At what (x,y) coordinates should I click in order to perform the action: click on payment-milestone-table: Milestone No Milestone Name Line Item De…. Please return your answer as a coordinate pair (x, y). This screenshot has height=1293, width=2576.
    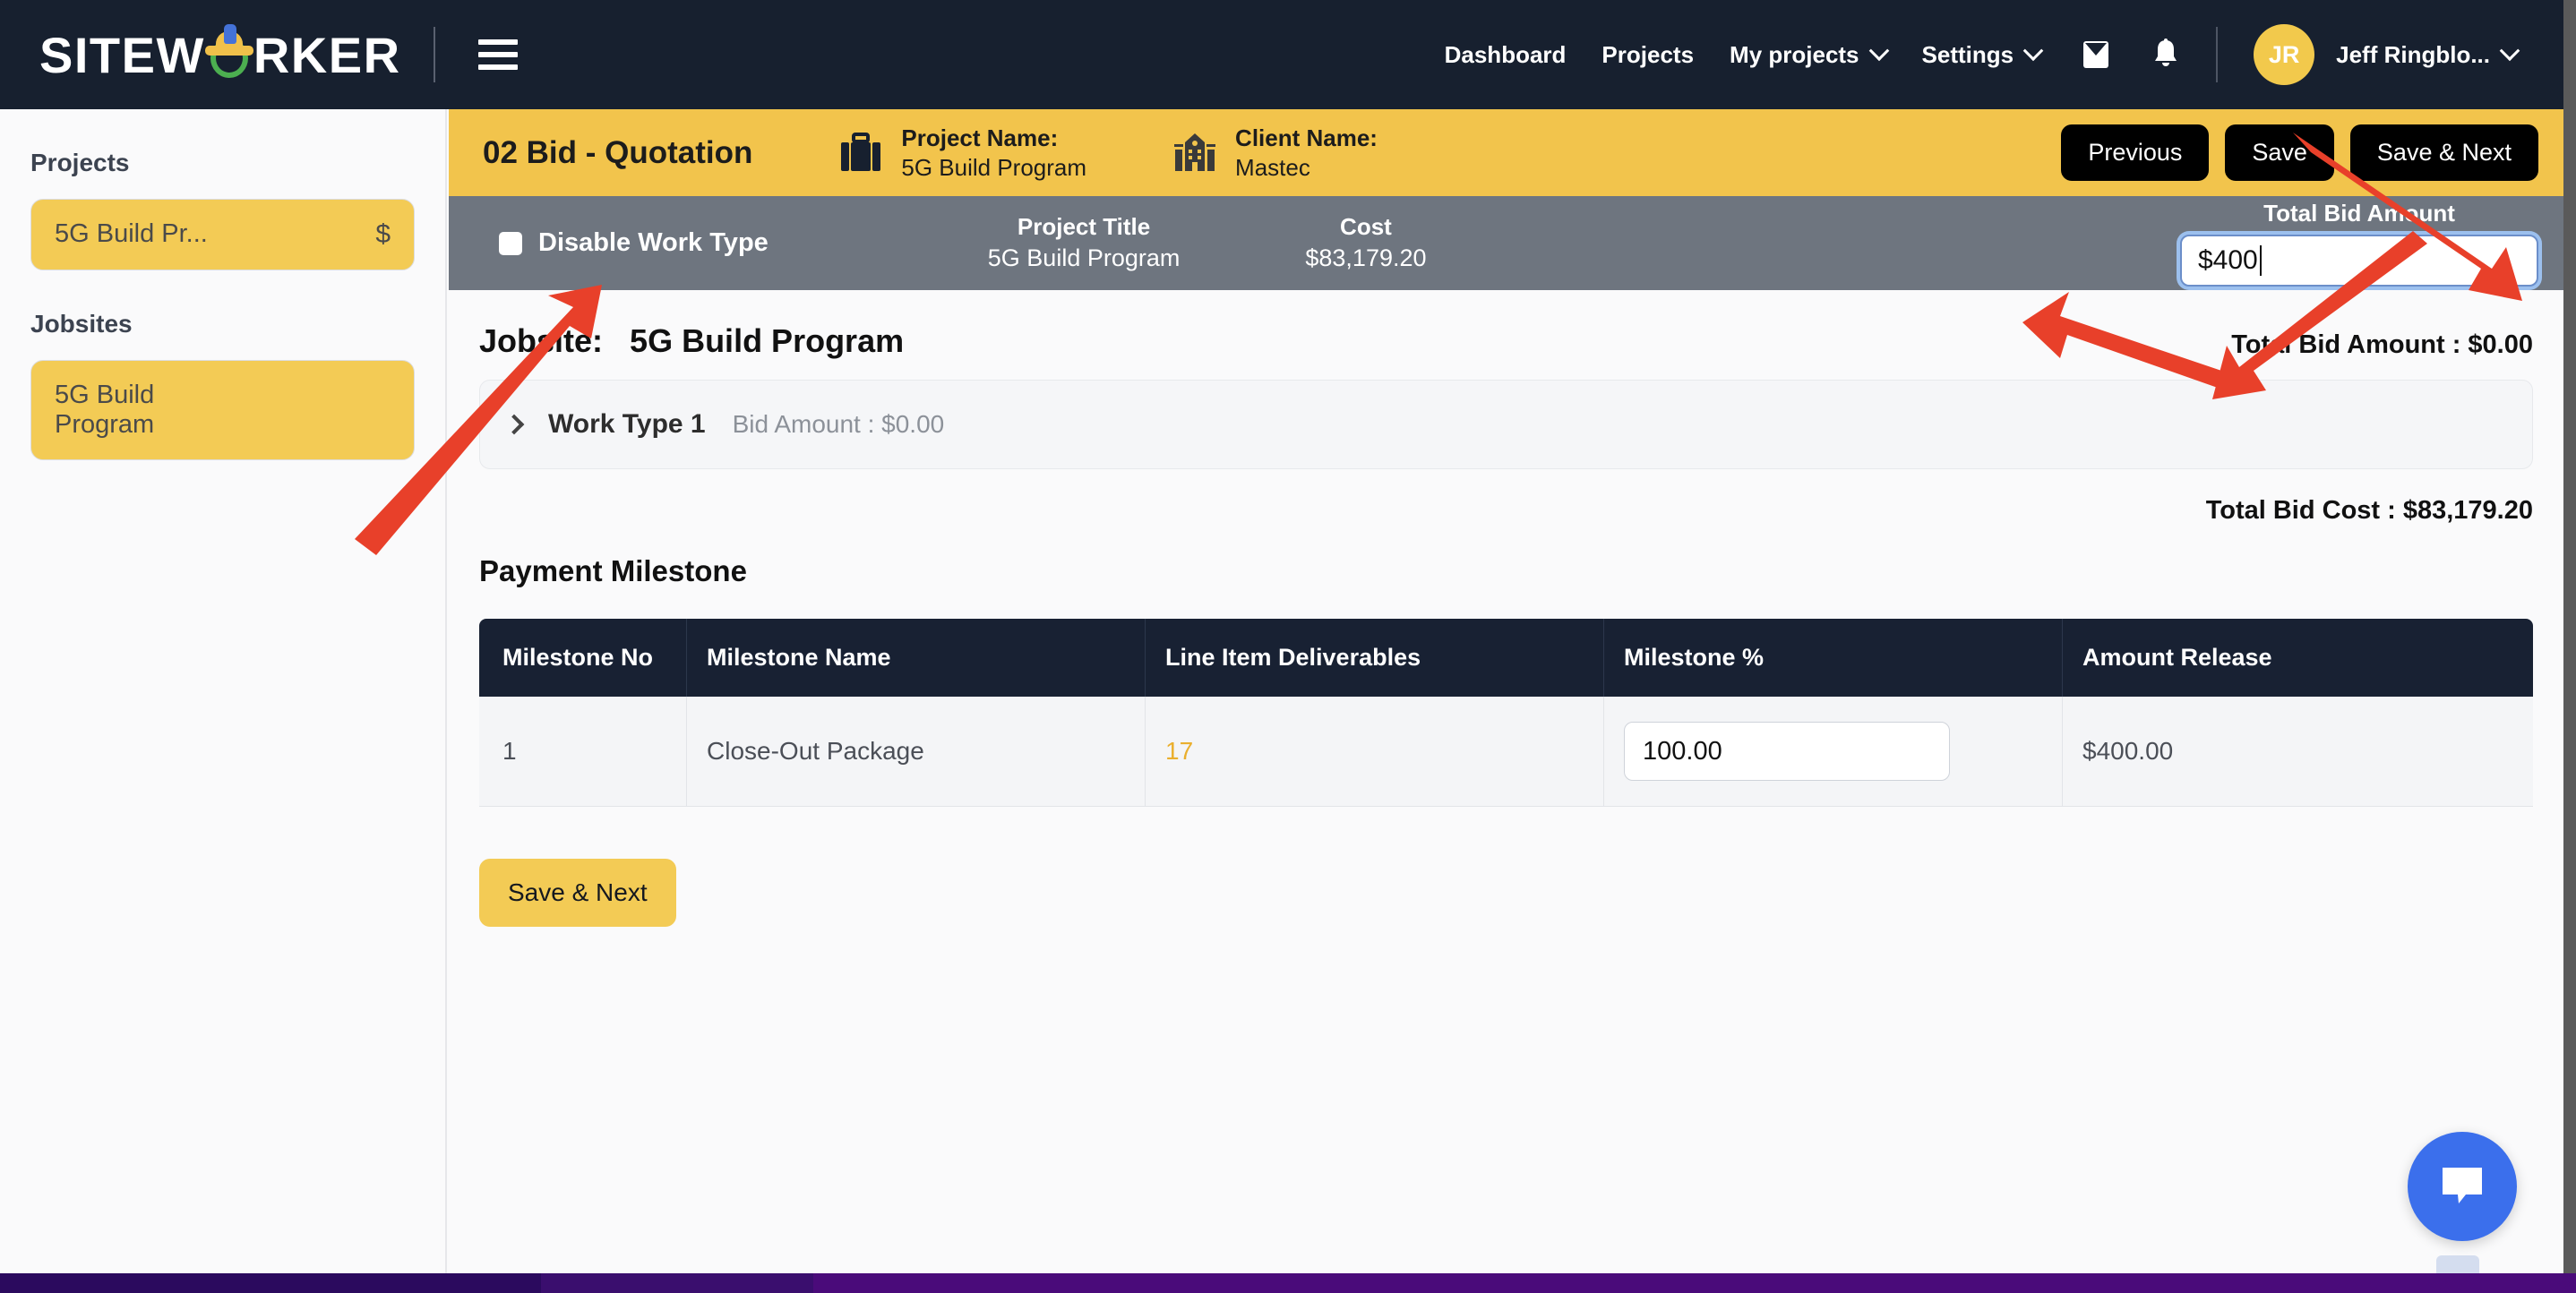
    Looking at the image, I should click on (1506, 713).